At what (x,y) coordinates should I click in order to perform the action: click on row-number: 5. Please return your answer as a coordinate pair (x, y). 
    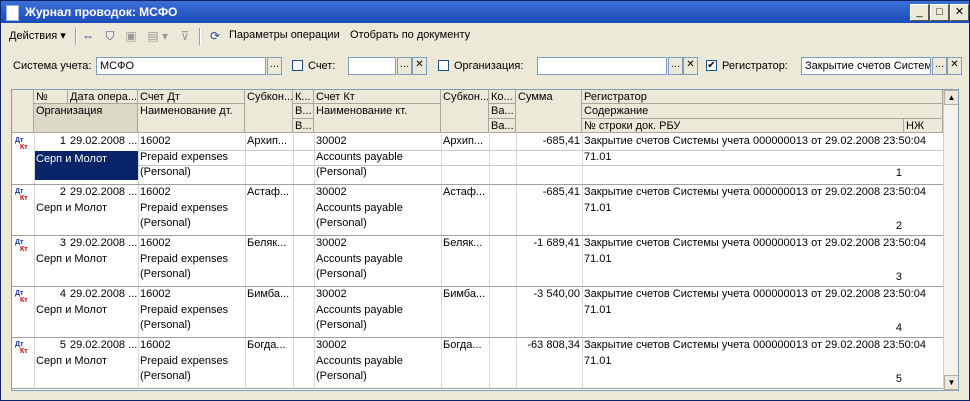
    Looking at the image, I should click on (51, 346).